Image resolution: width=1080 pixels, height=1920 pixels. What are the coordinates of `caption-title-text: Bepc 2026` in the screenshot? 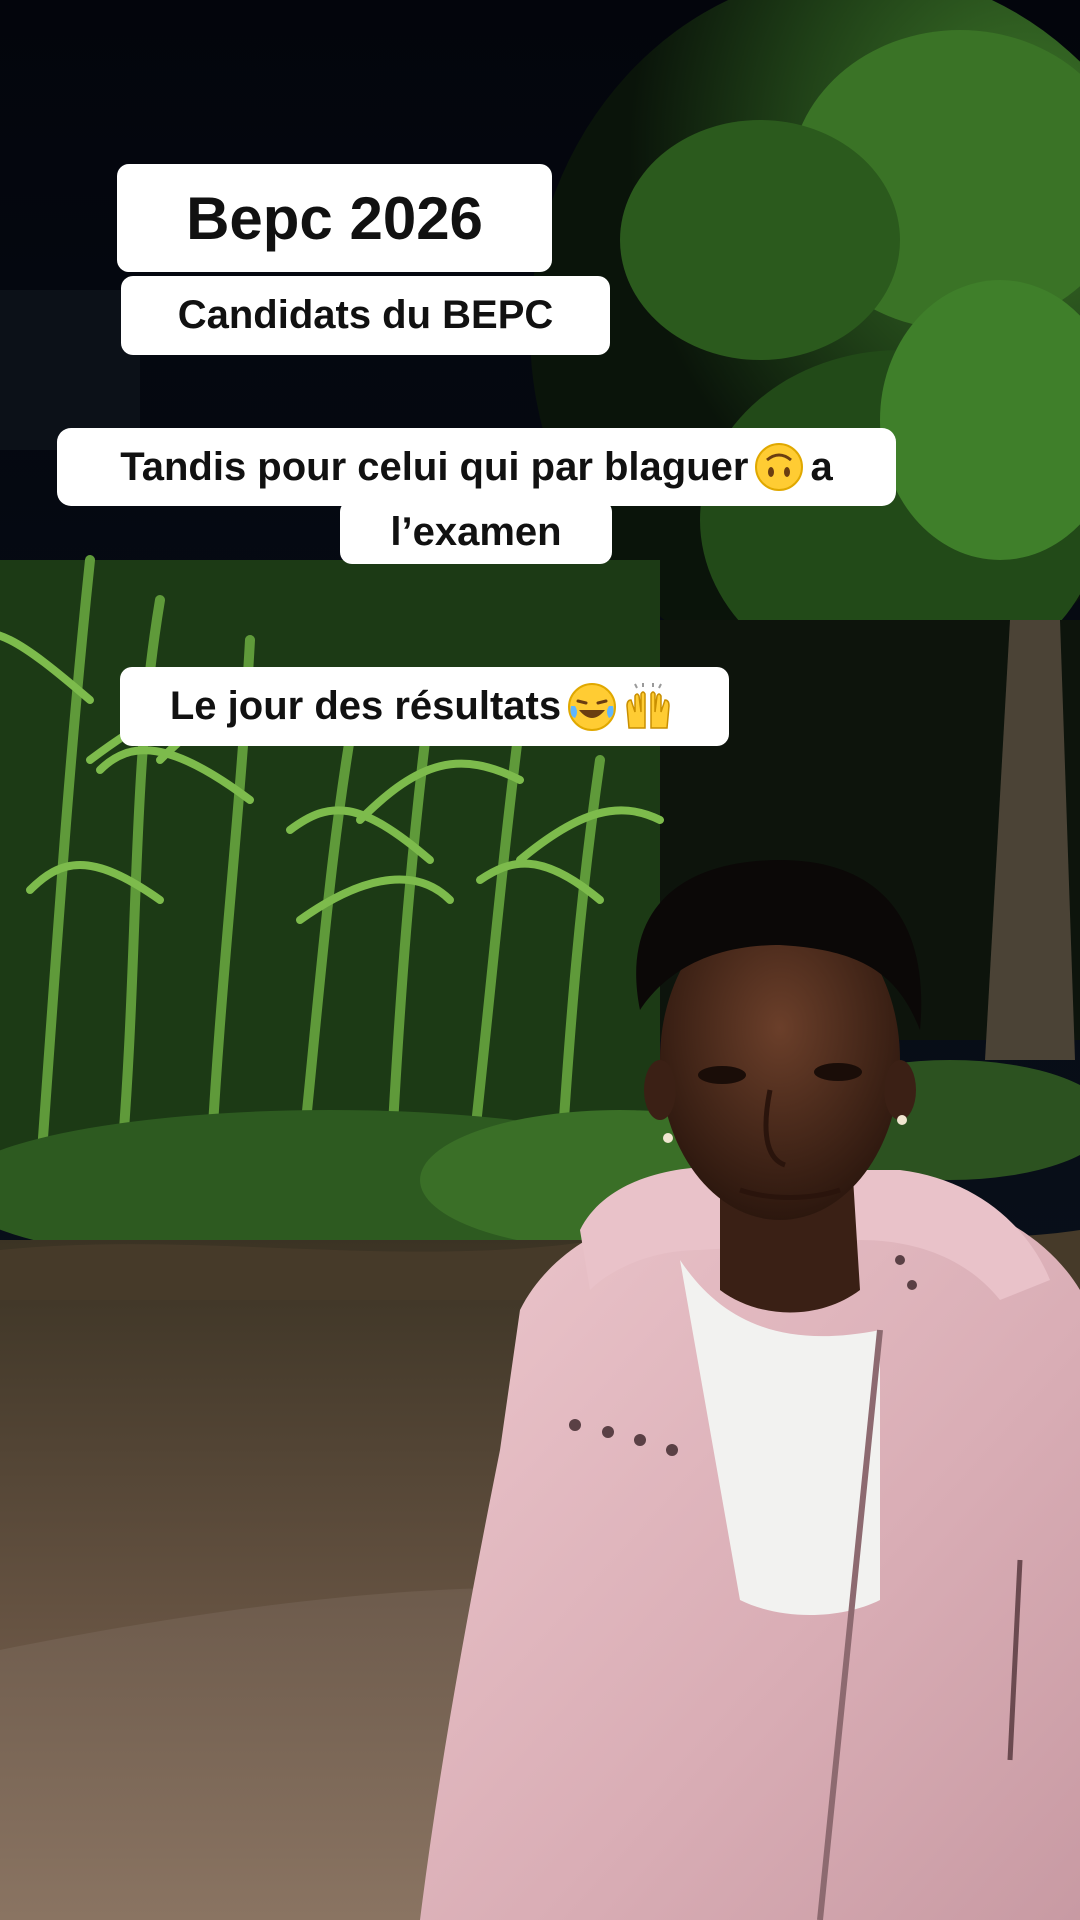 It's located at (334, 218).